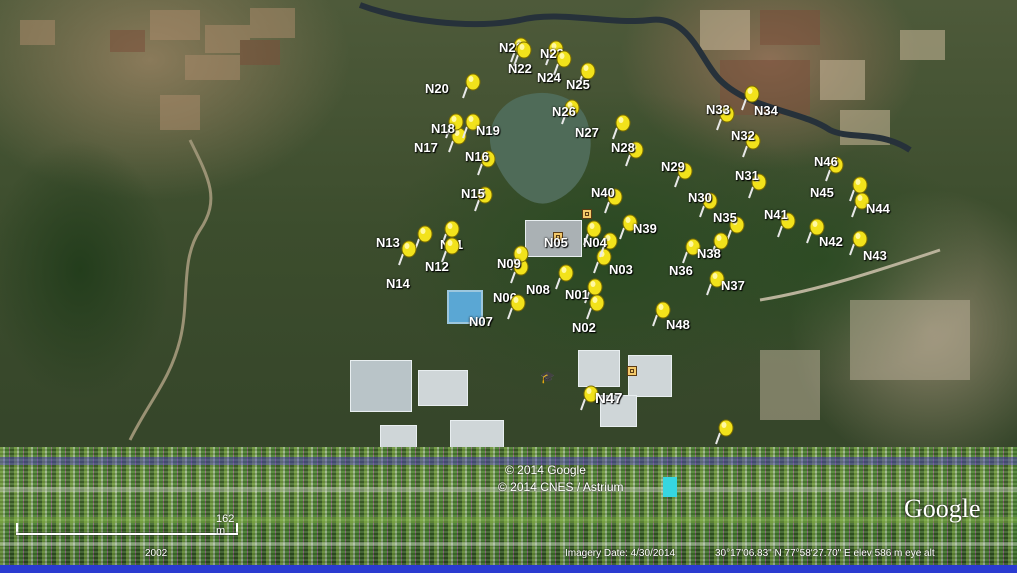  What do you see at coordinates (942, 508) in the screenshot?
I see `google-logo: Google` at bounding box center [942, 508].